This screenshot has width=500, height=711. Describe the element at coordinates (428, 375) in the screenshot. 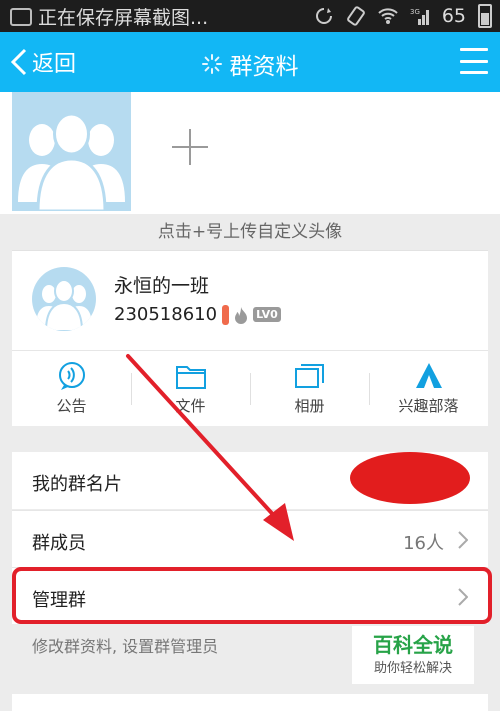

I see `tribe-icon` at that location.